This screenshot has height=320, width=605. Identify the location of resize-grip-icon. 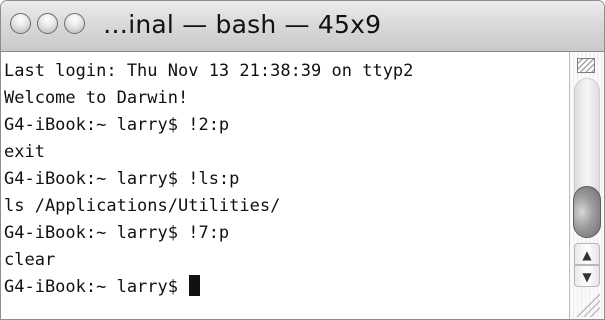
(588, 305).